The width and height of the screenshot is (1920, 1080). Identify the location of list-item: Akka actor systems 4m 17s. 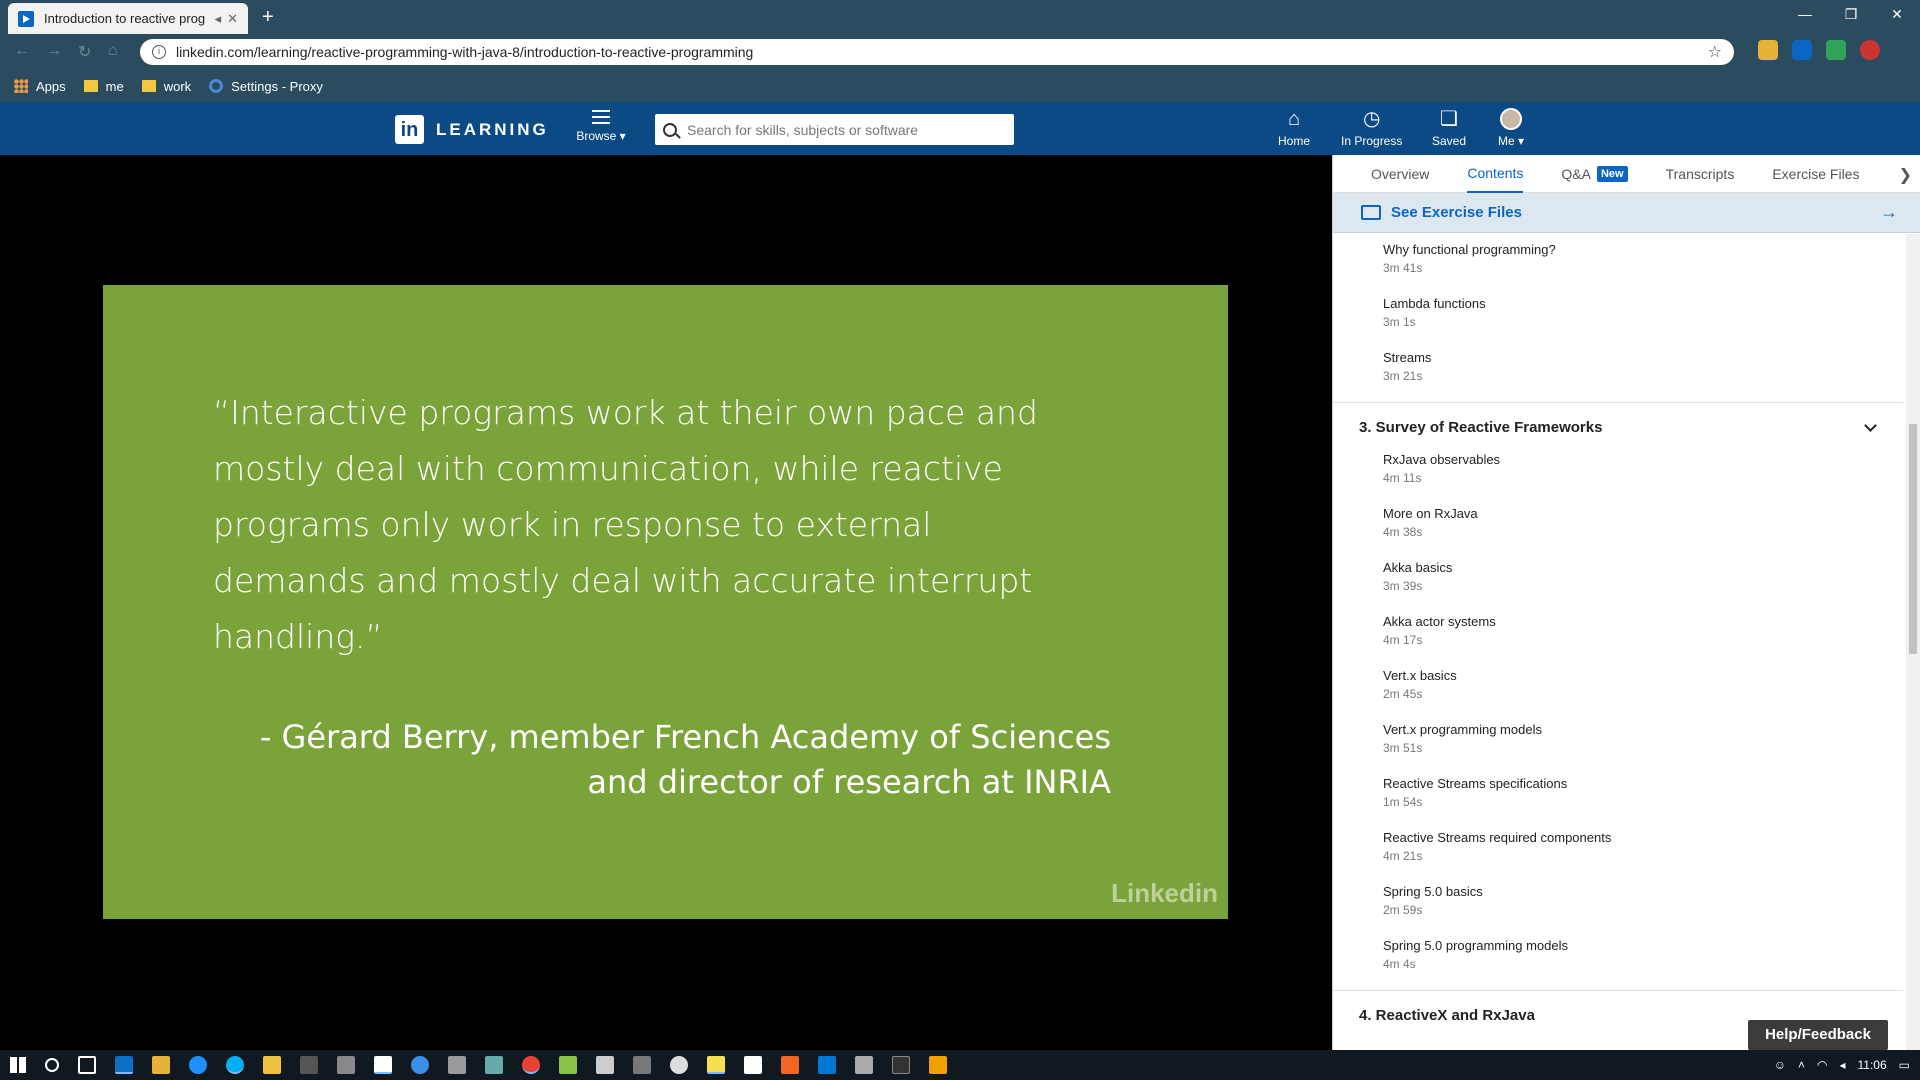
(1618, 633).